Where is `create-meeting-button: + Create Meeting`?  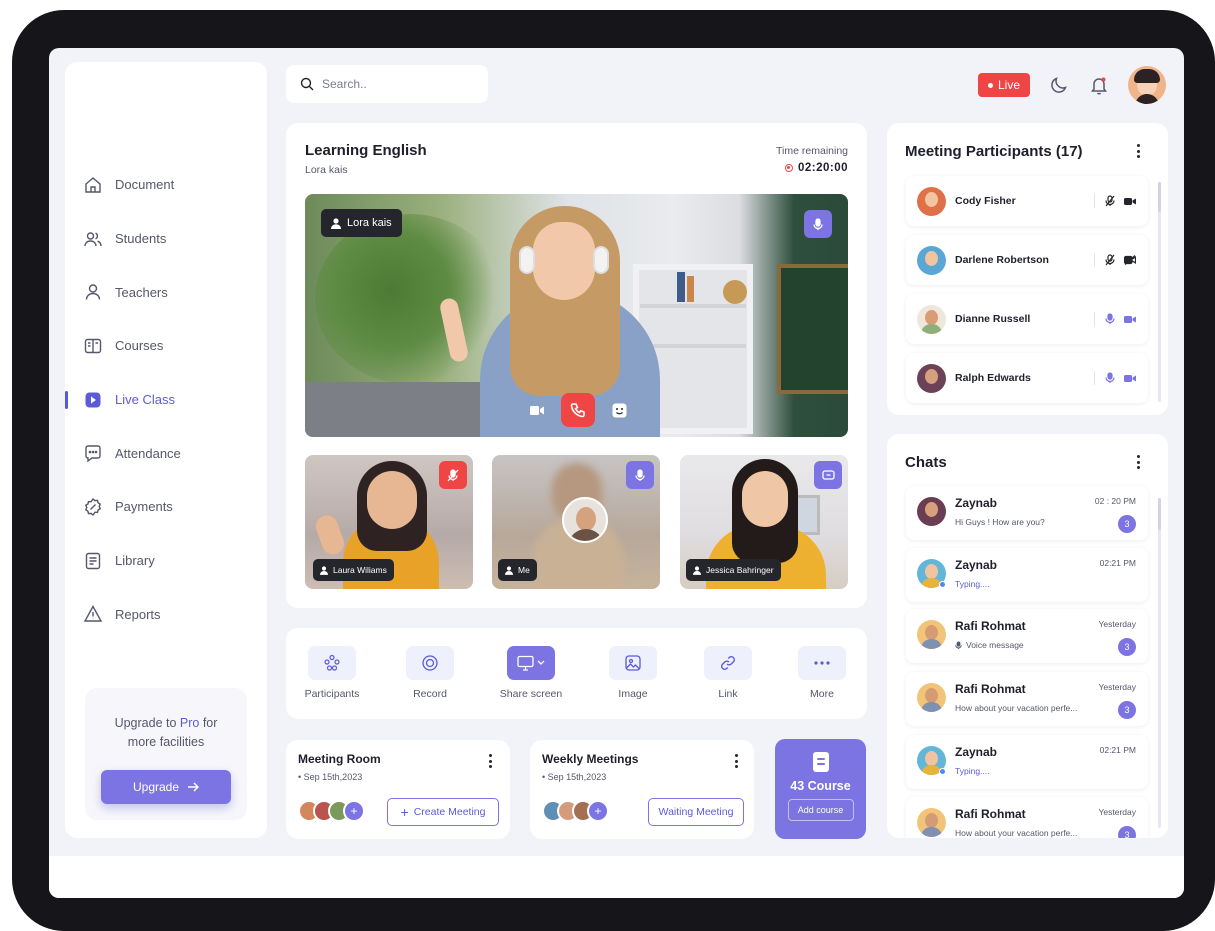 create-meeting-button: + Create Meeting is located at coordinates (443, 812).